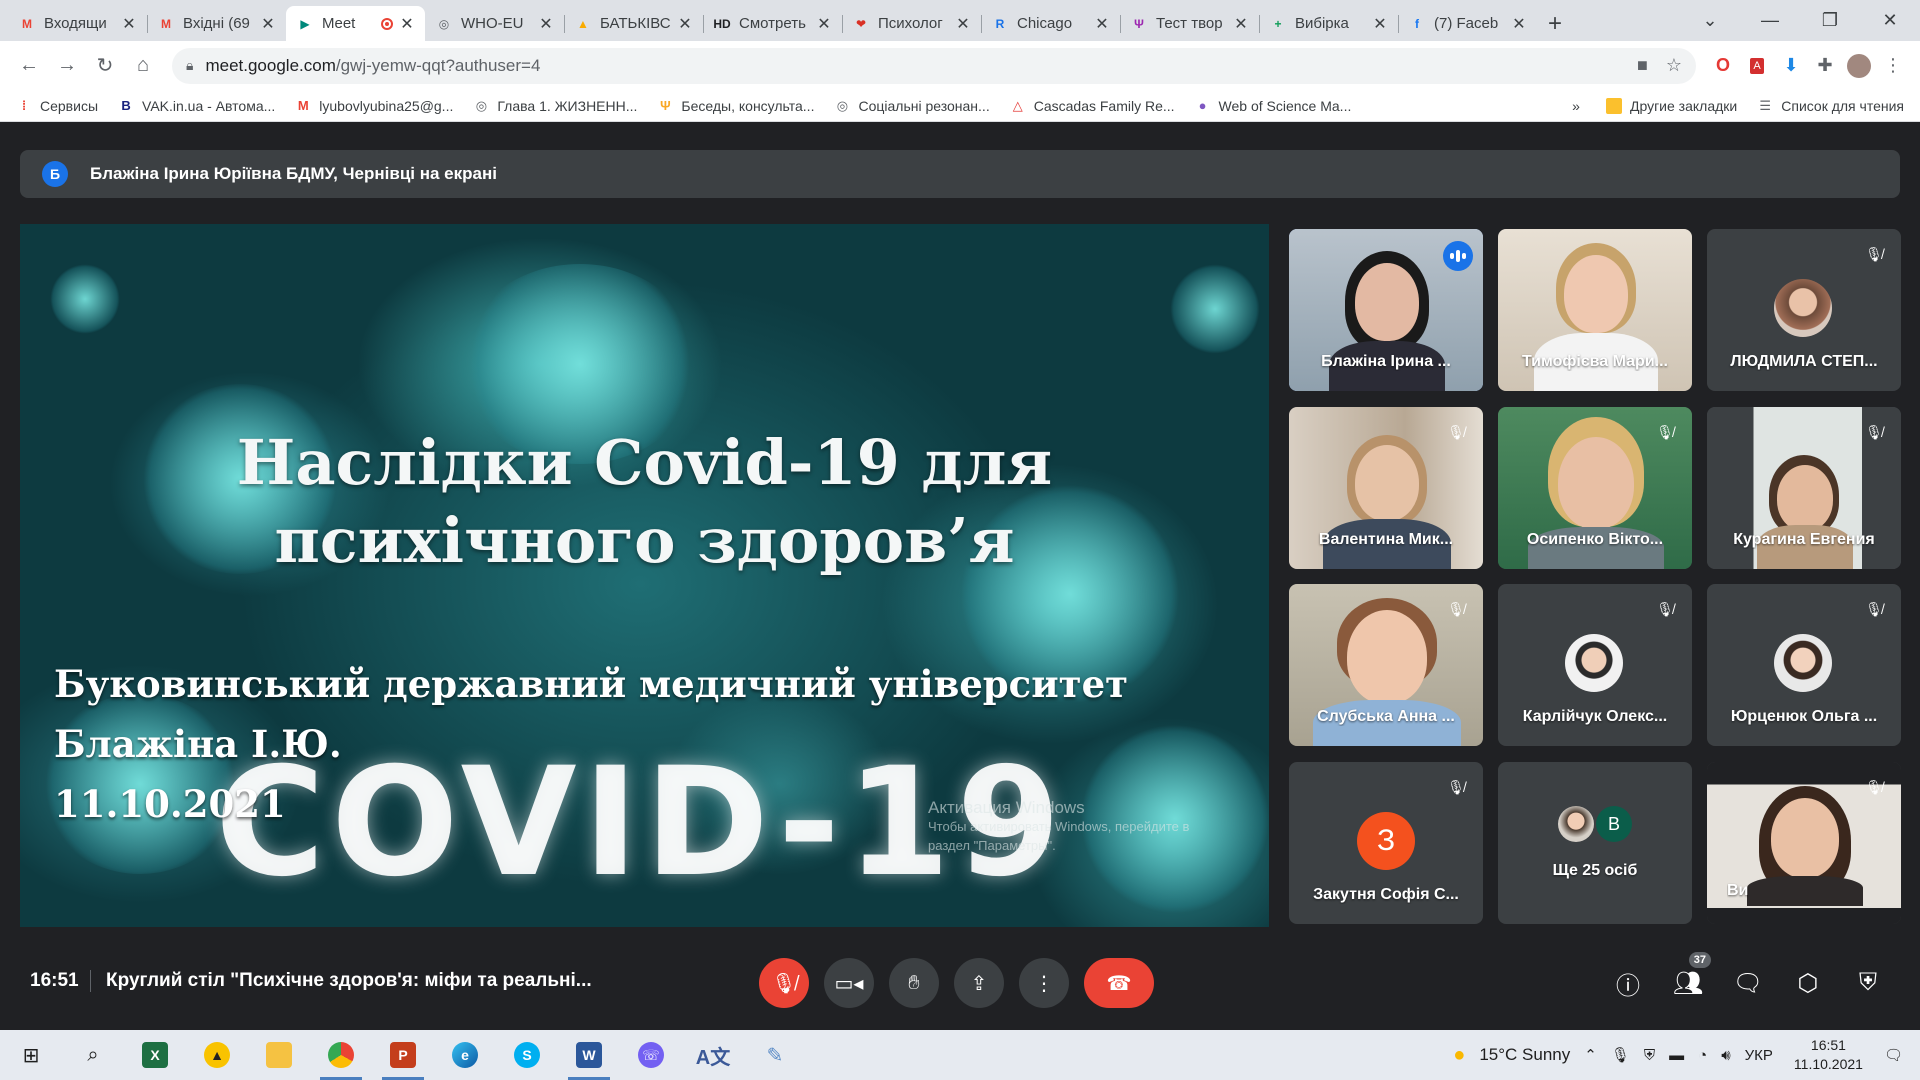  What do you see at coordinates (1859, 66) in the screenshot?
I see `profile-avatar` at bounding box center [1859, 66].